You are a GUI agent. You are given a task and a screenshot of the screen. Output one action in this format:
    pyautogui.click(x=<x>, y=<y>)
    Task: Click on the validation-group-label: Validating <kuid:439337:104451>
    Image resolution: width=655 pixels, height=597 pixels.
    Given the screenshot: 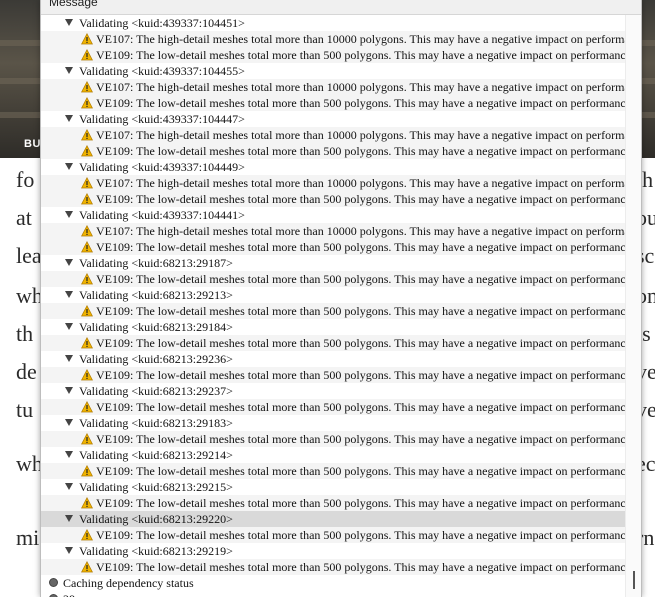 What is the action you would take?
    pyautogui.click(x=162, y=23)
    